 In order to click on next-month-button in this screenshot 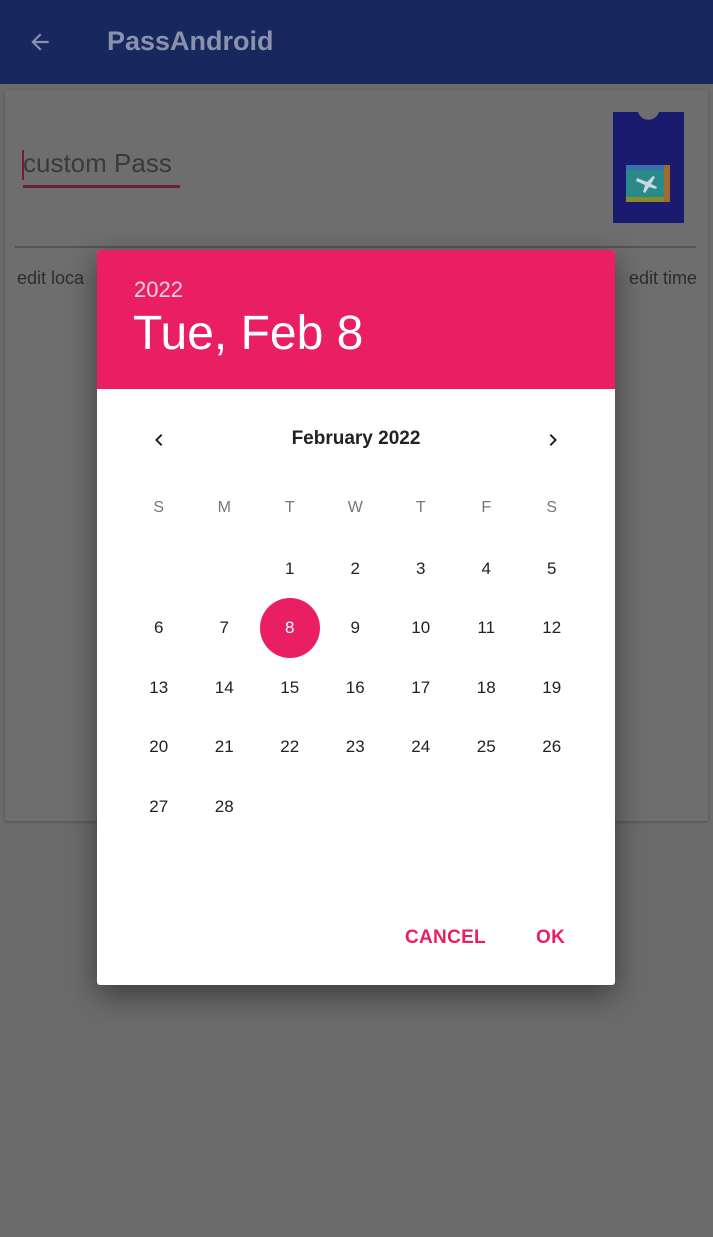, I will do `click(553, 440)`.